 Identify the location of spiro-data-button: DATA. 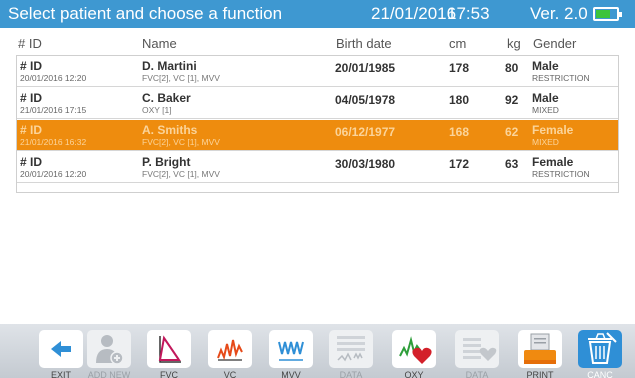
(351, 354).